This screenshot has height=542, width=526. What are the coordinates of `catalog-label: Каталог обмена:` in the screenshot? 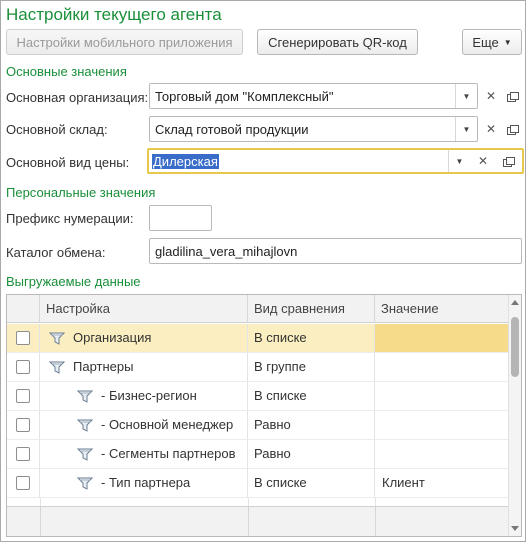 It's located at (56, 252).